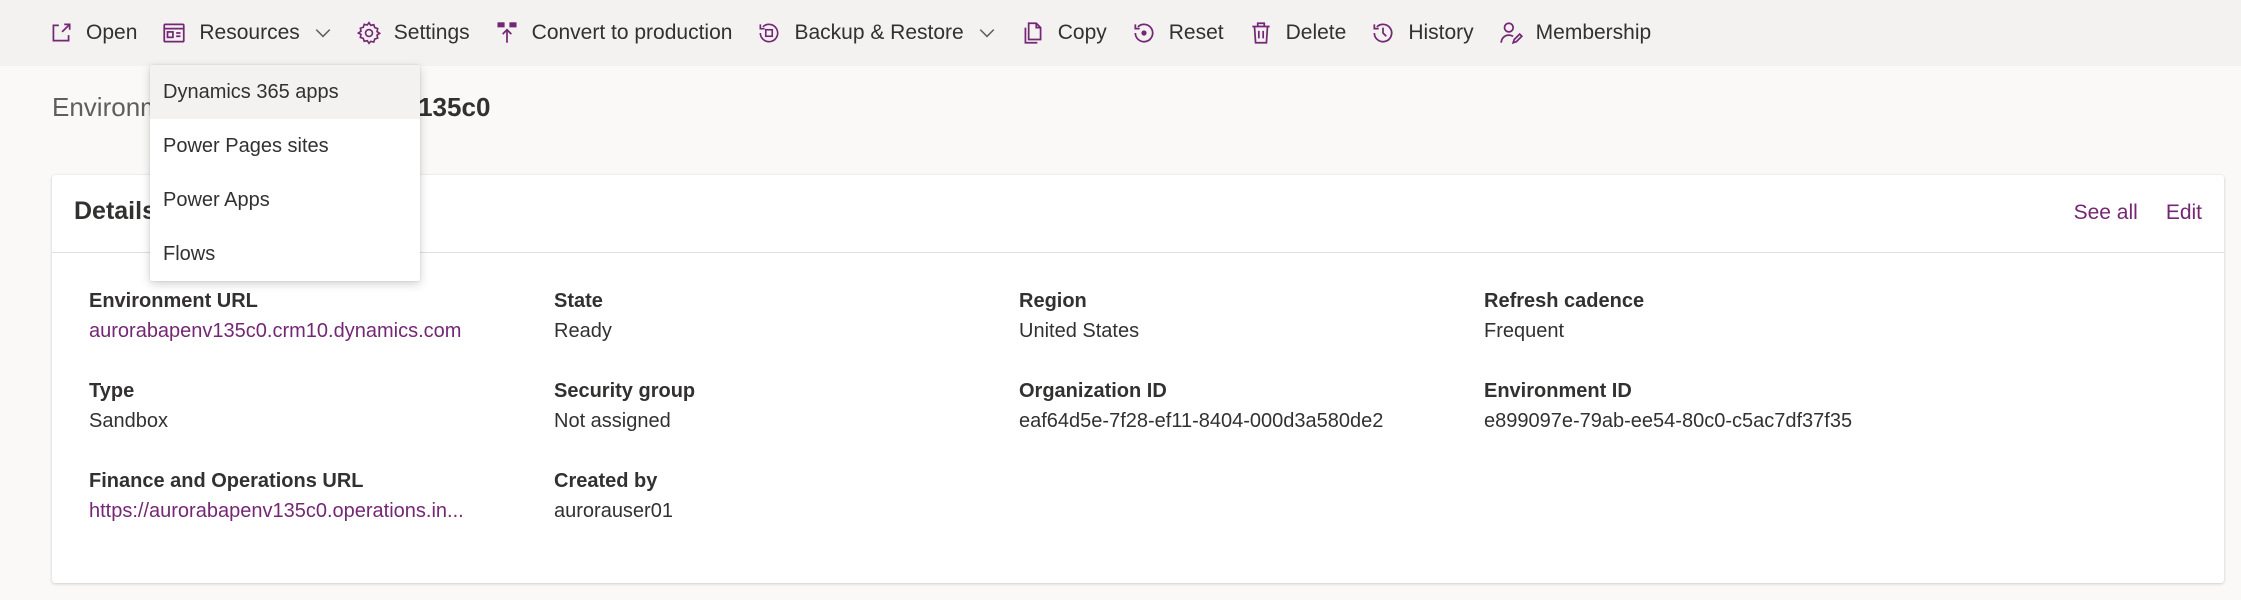 The image size is (2241, 600). I want to click on convert-to-production-button: Convert to production, so click(613, 33).